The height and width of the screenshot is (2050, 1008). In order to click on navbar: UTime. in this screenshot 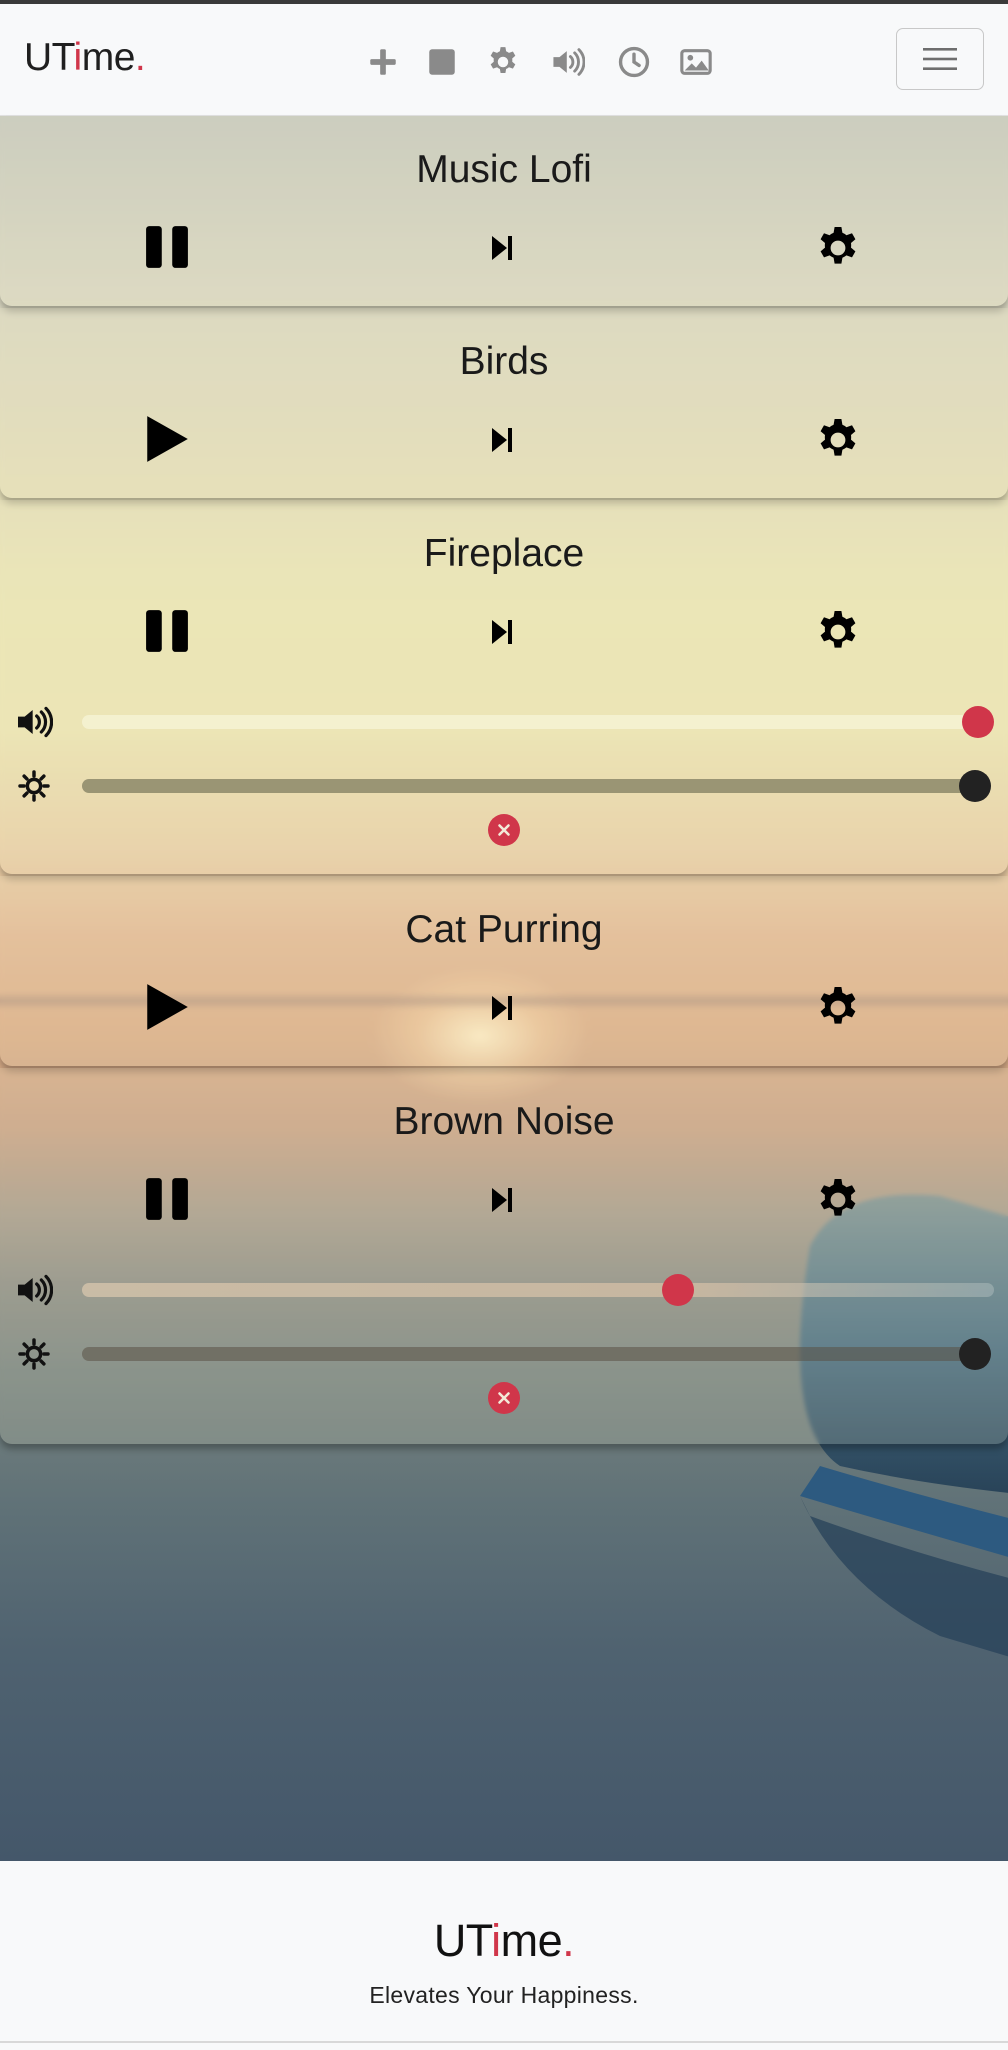, I will do `click(504, 60)`.